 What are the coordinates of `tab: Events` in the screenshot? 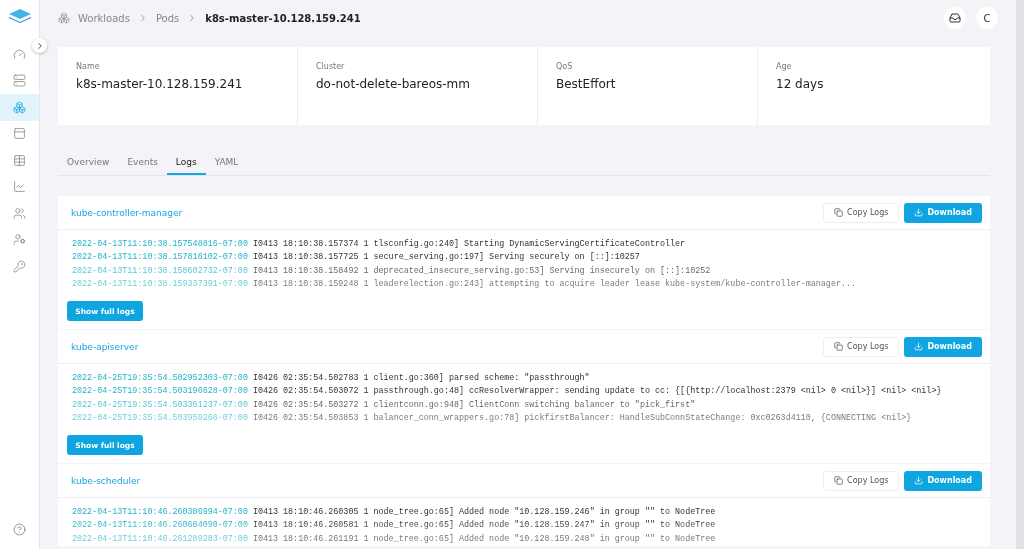 It's located at (142, 164).